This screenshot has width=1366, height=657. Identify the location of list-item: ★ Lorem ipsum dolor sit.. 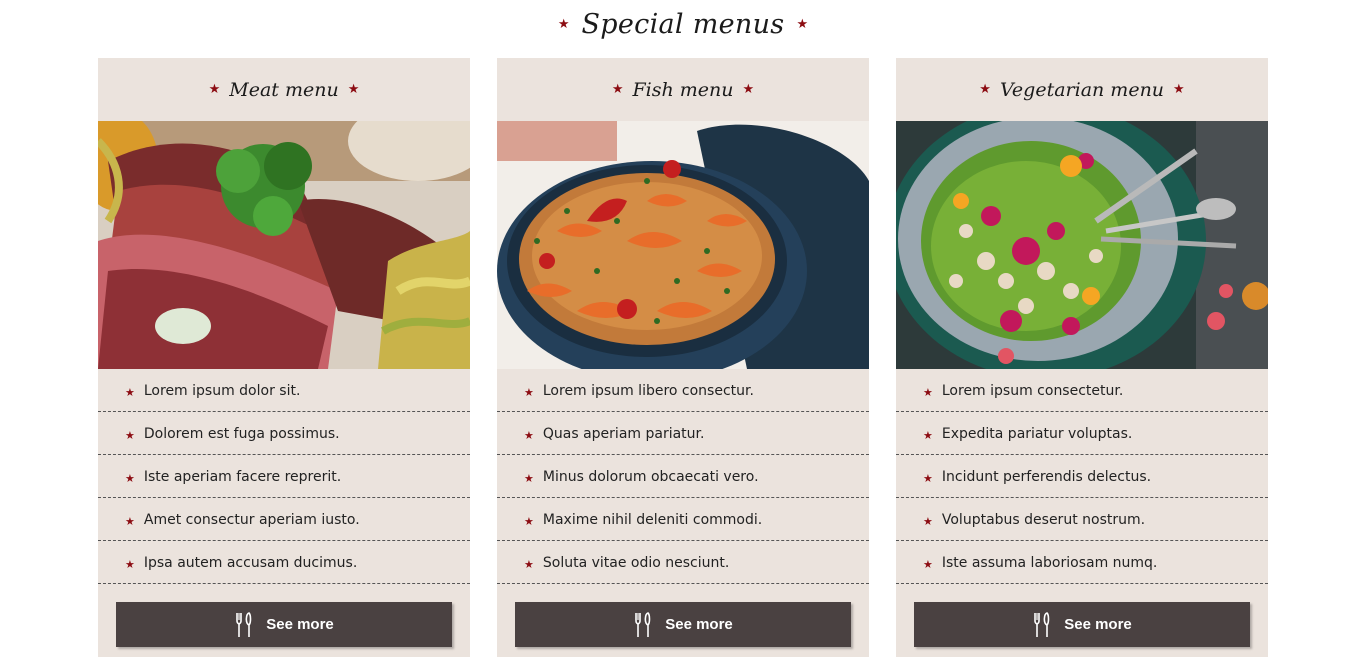
(284, 390).